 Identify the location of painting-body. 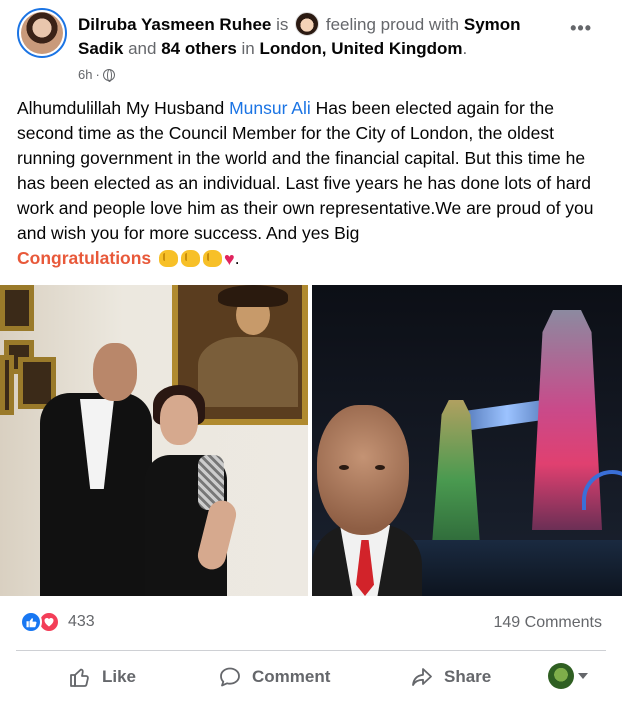
(248, 372).